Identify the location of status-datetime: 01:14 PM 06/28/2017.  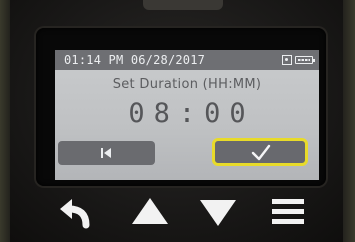
(135, 60).